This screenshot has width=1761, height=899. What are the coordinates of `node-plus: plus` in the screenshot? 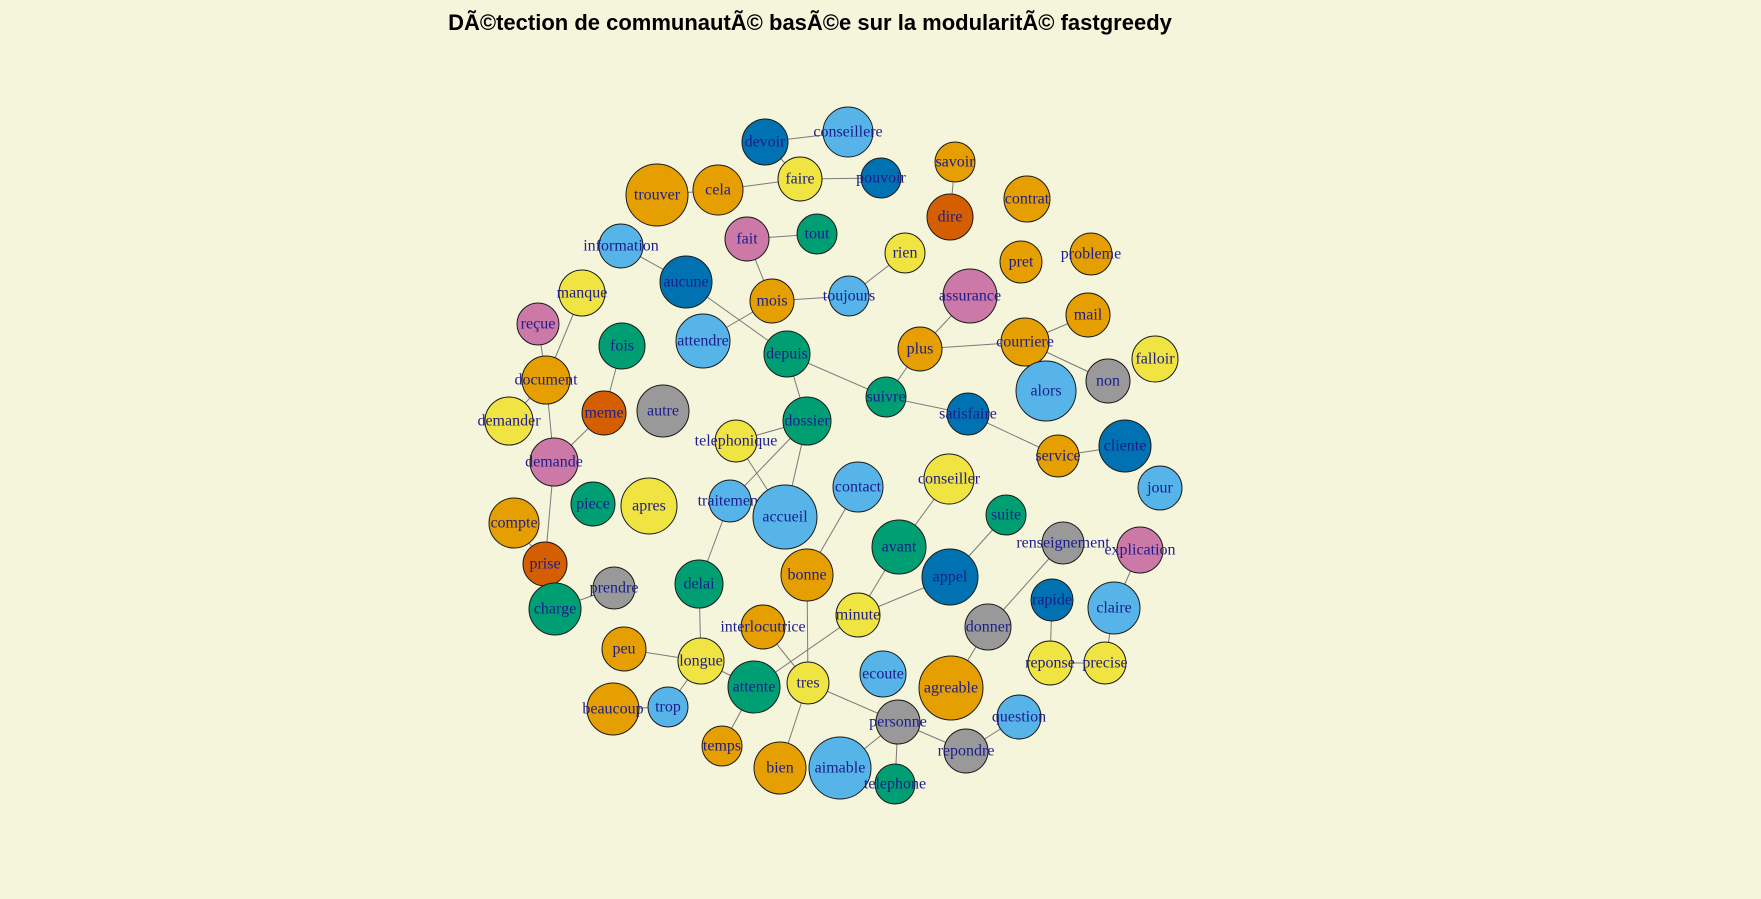 It's located at (920, 349).